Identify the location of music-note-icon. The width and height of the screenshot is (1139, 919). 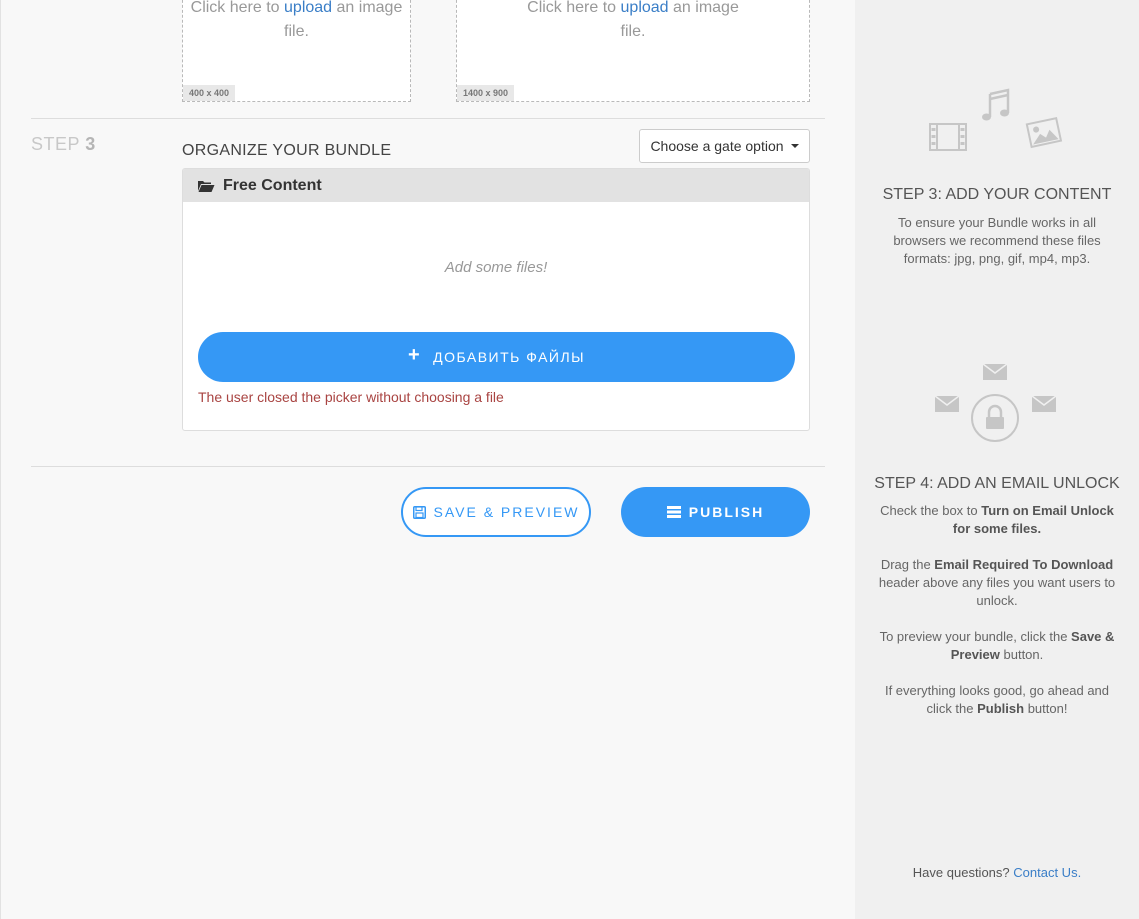
(996, 104).